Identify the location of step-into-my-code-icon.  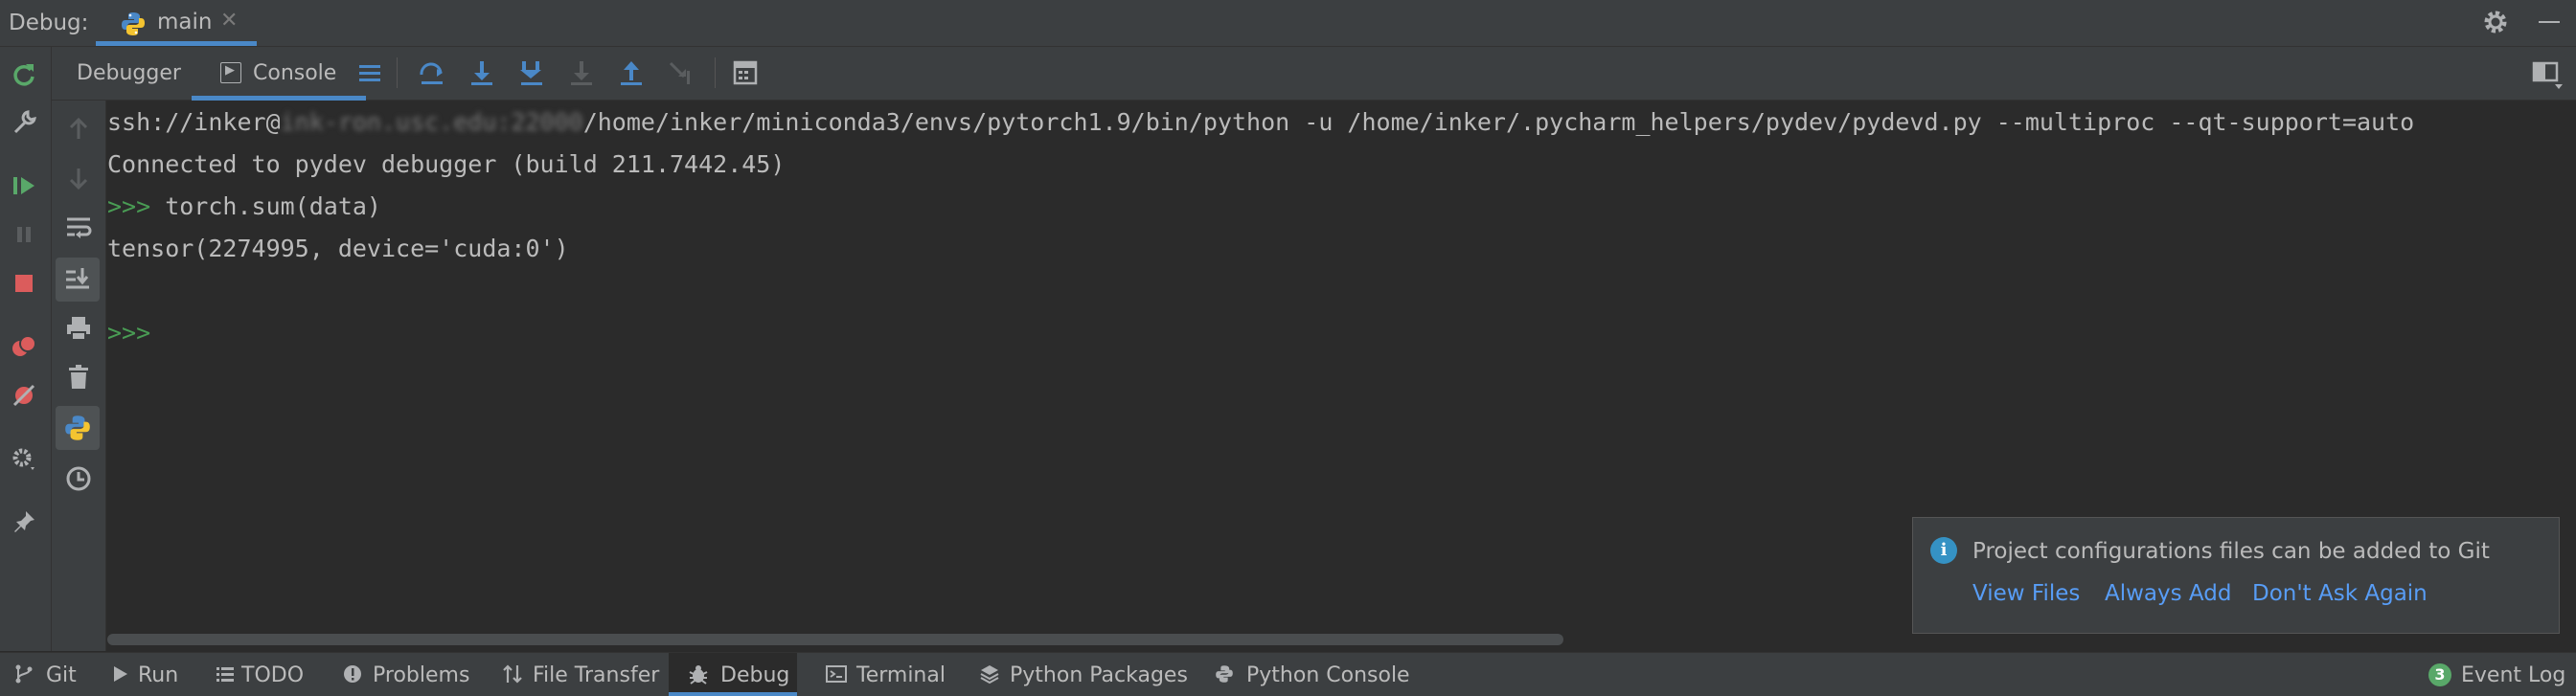
(531, 72).